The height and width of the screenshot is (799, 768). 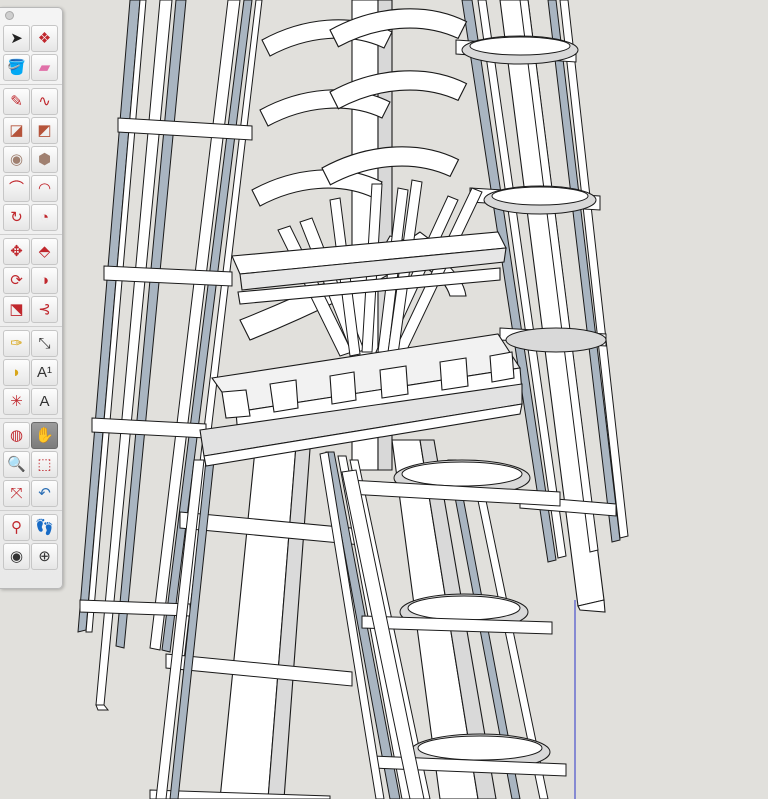 I want to click on eye-icon: ◉, so click(x=16, y=556).